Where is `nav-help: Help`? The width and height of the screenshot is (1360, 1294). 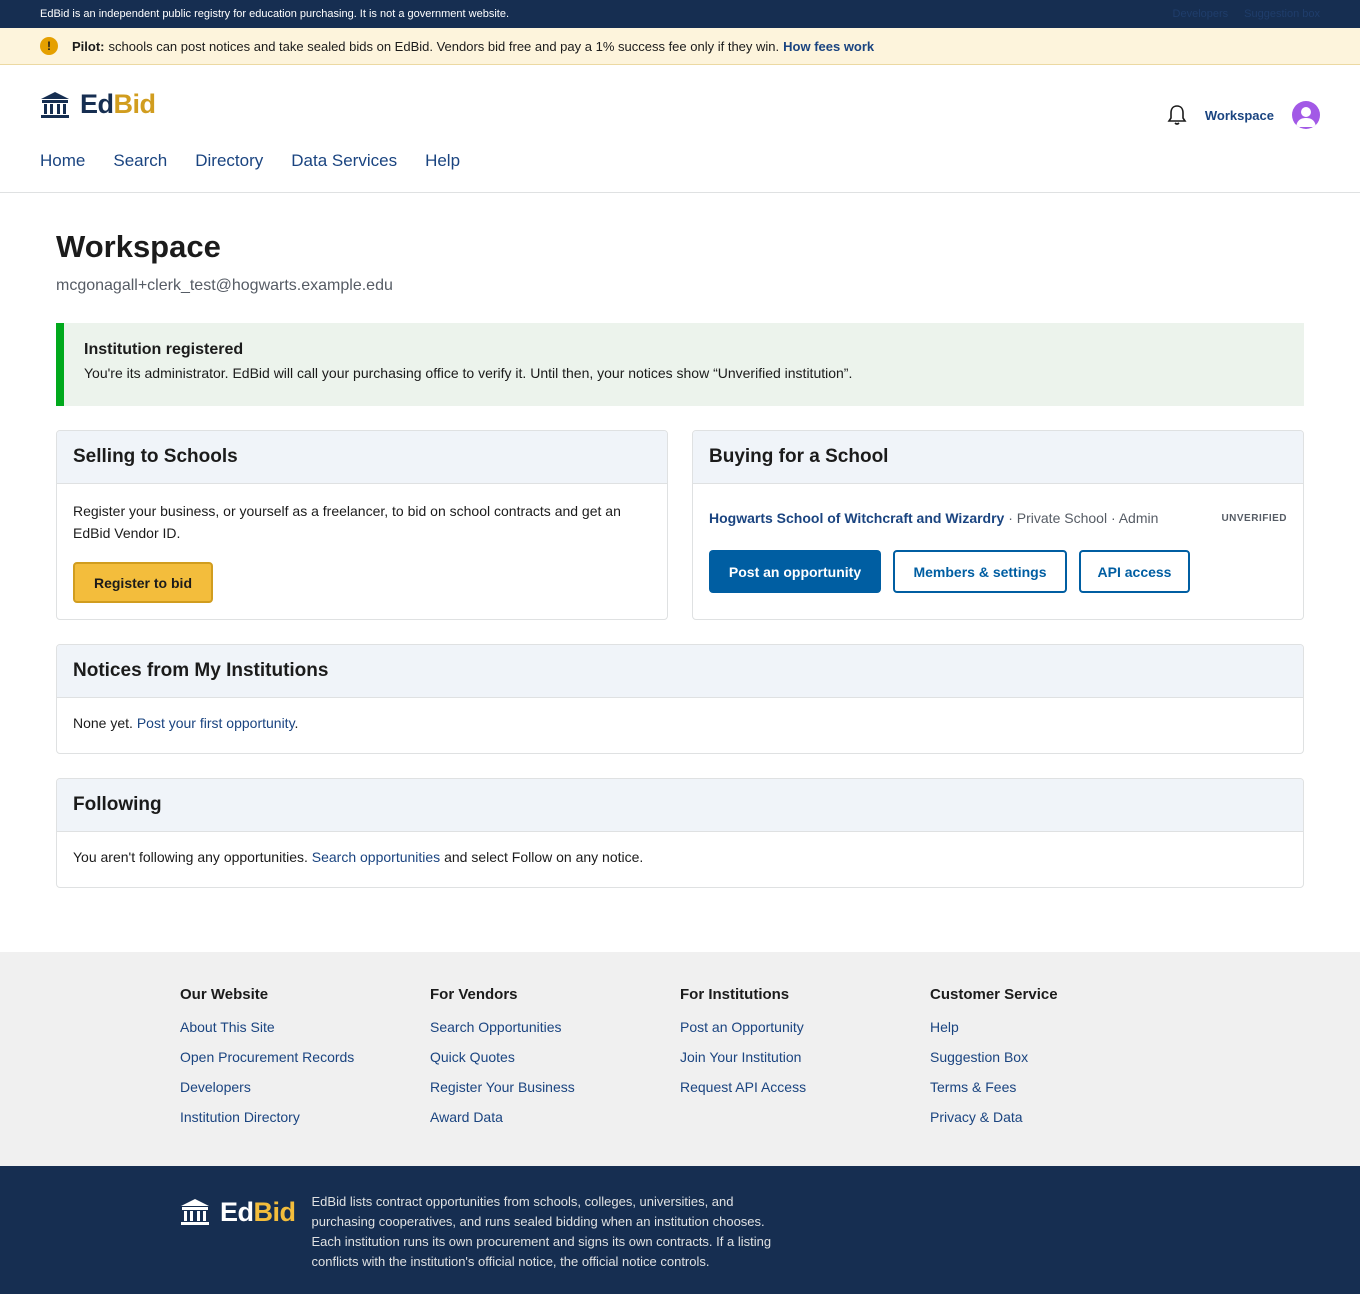 nav-help: Help is located at coordinates (442, 161).